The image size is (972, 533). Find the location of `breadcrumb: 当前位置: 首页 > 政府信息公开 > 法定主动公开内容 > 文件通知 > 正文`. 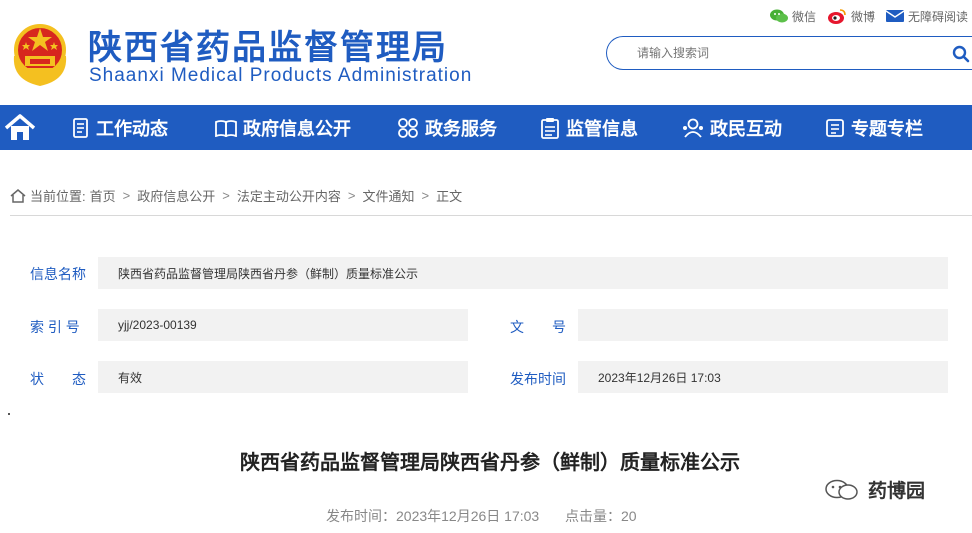

breadcrumb: 当前位置: 首页 > 政府信息公开 > 法定主动公开内容 > 文件通知 > 正文 is located at coordinates (236, 195).